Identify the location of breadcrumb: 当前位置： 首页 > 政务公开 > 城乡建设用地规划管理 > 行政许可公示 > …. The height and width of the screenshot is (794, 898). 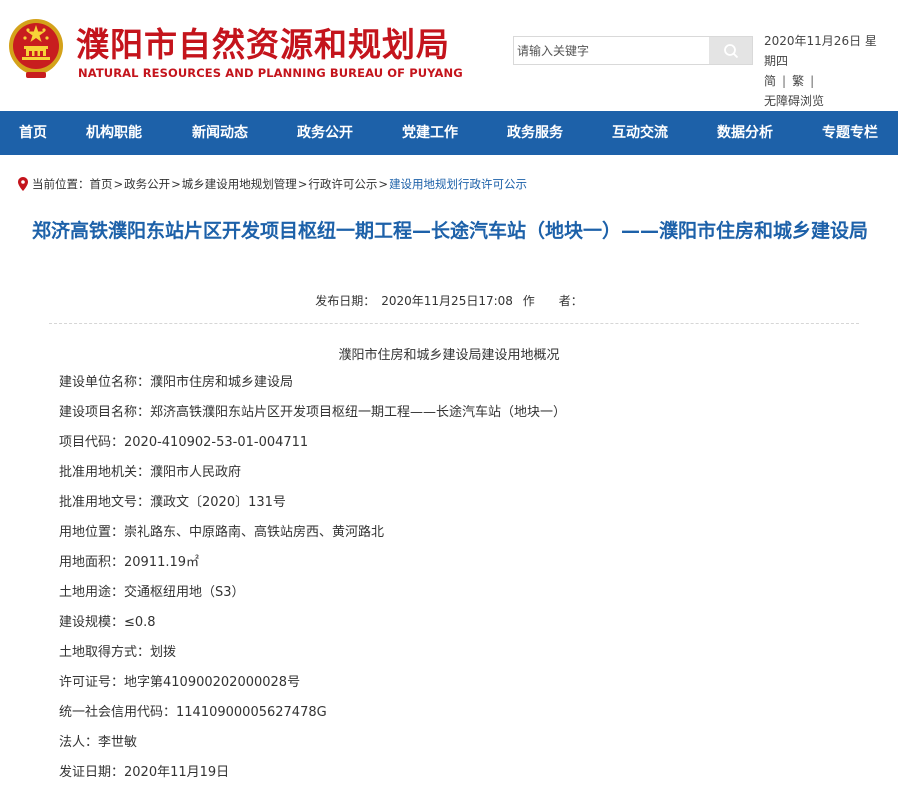
(272, 184).